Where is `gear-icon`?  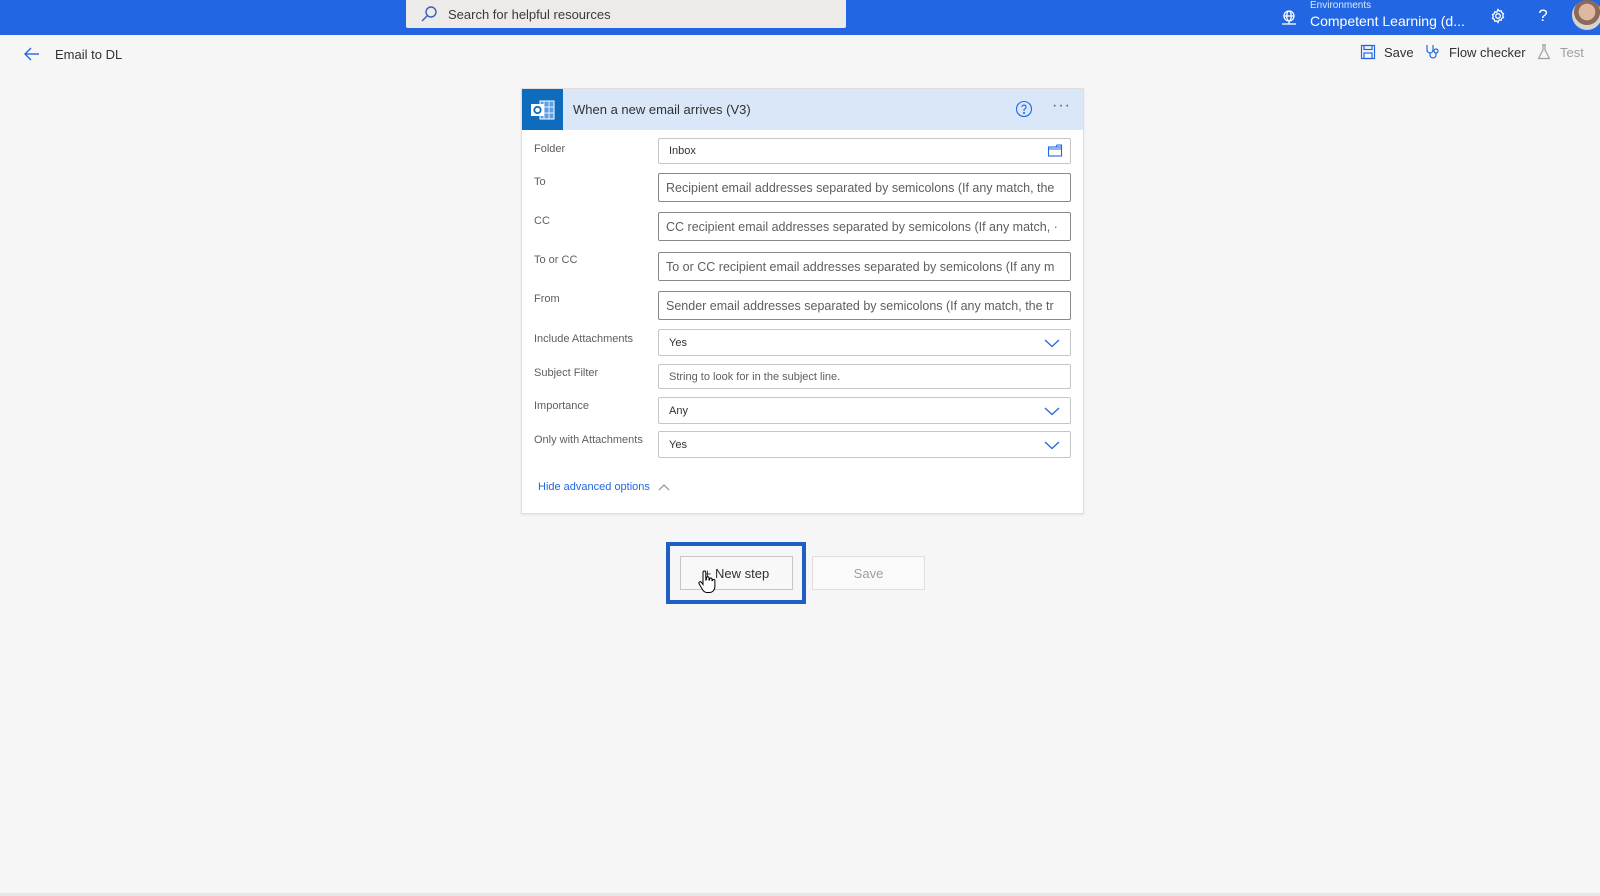
gear-icon is located at coordinates (1498, 16).